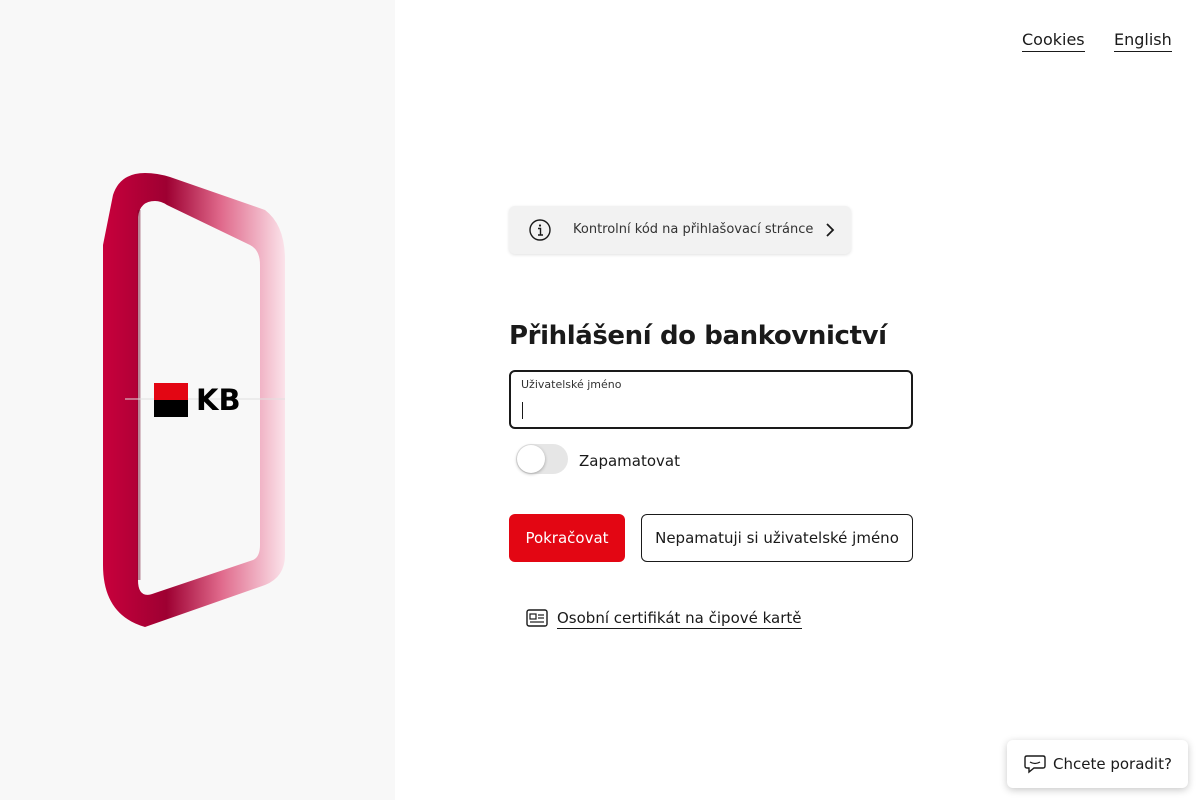  What do you see at coordinates (1112, 764) in the screenshot?
I see `chat-help-label: Chcete poradit?` at bounding box center [1112, 764].